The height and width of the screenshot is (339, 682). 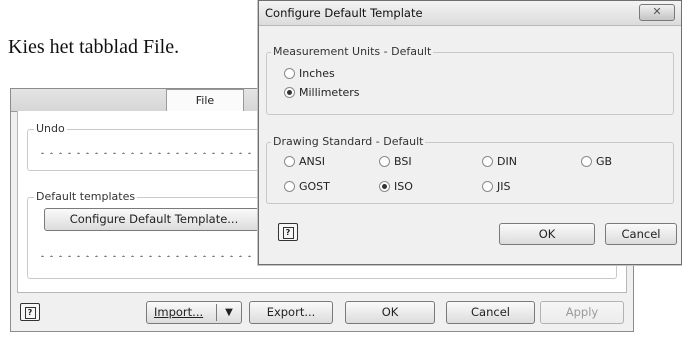 I want to click on import-button: Import... ▼, so click(x=194, y=312).